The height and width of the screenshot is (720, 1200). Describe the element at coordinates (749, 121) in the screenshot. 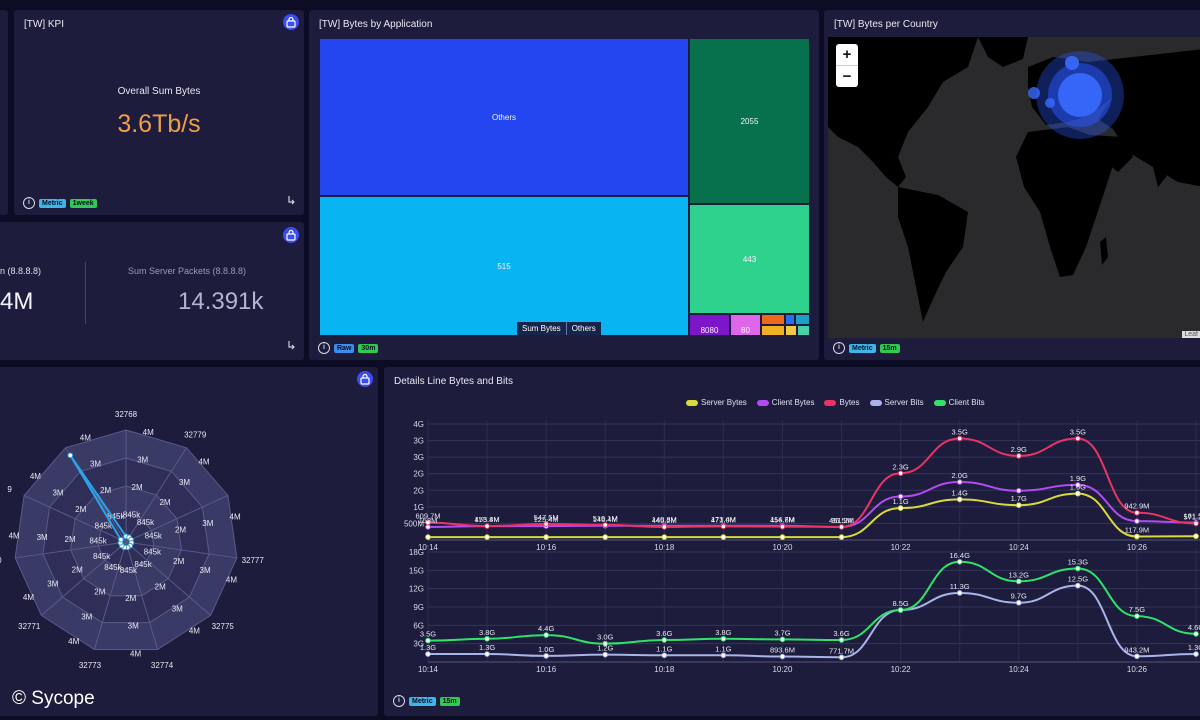

I see `treemap-cell-2055: 2055` at that location.